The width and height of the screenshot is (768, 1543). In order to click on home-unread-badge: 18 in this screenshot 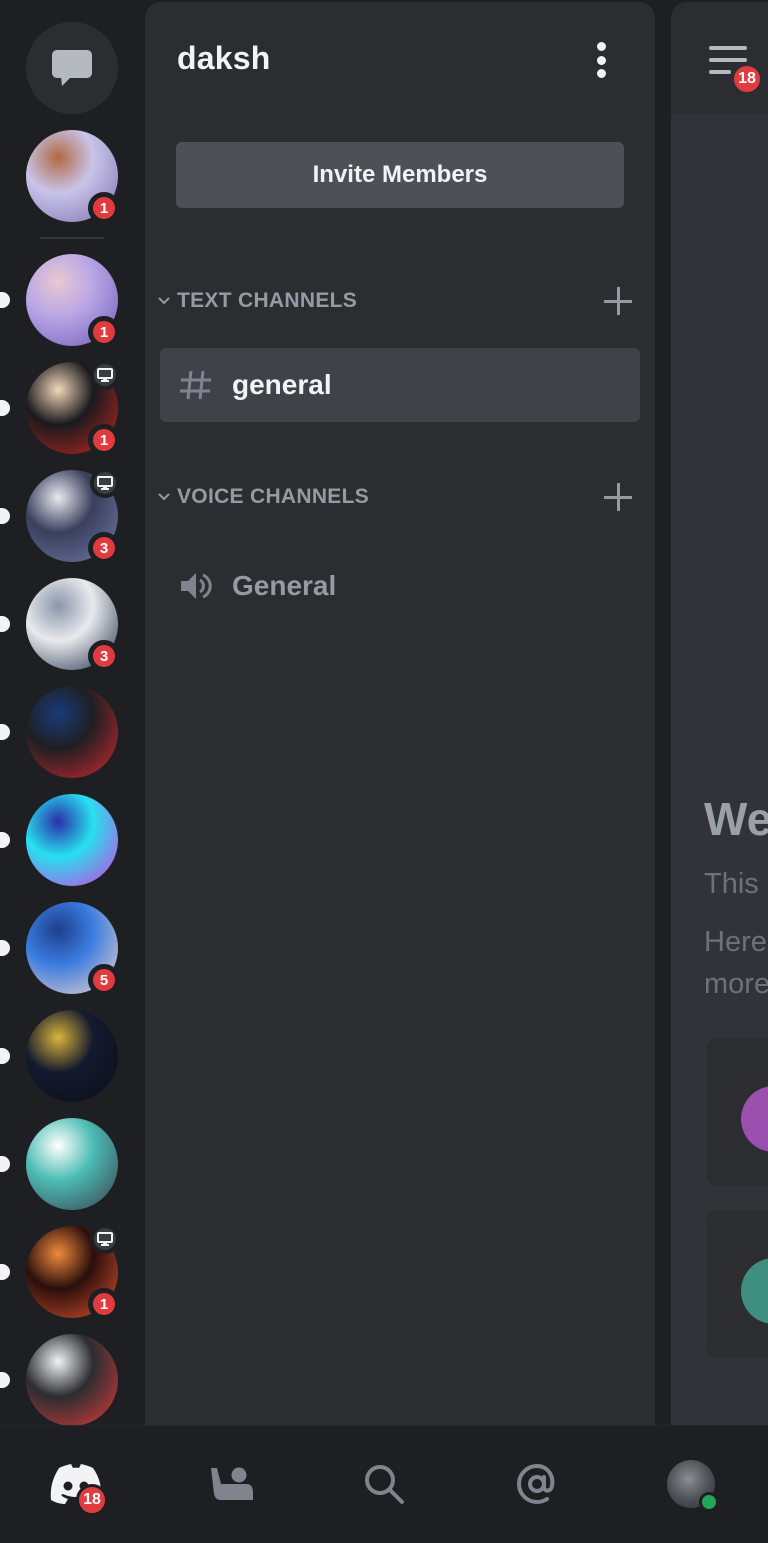, I will do `click(92, 1500)`.